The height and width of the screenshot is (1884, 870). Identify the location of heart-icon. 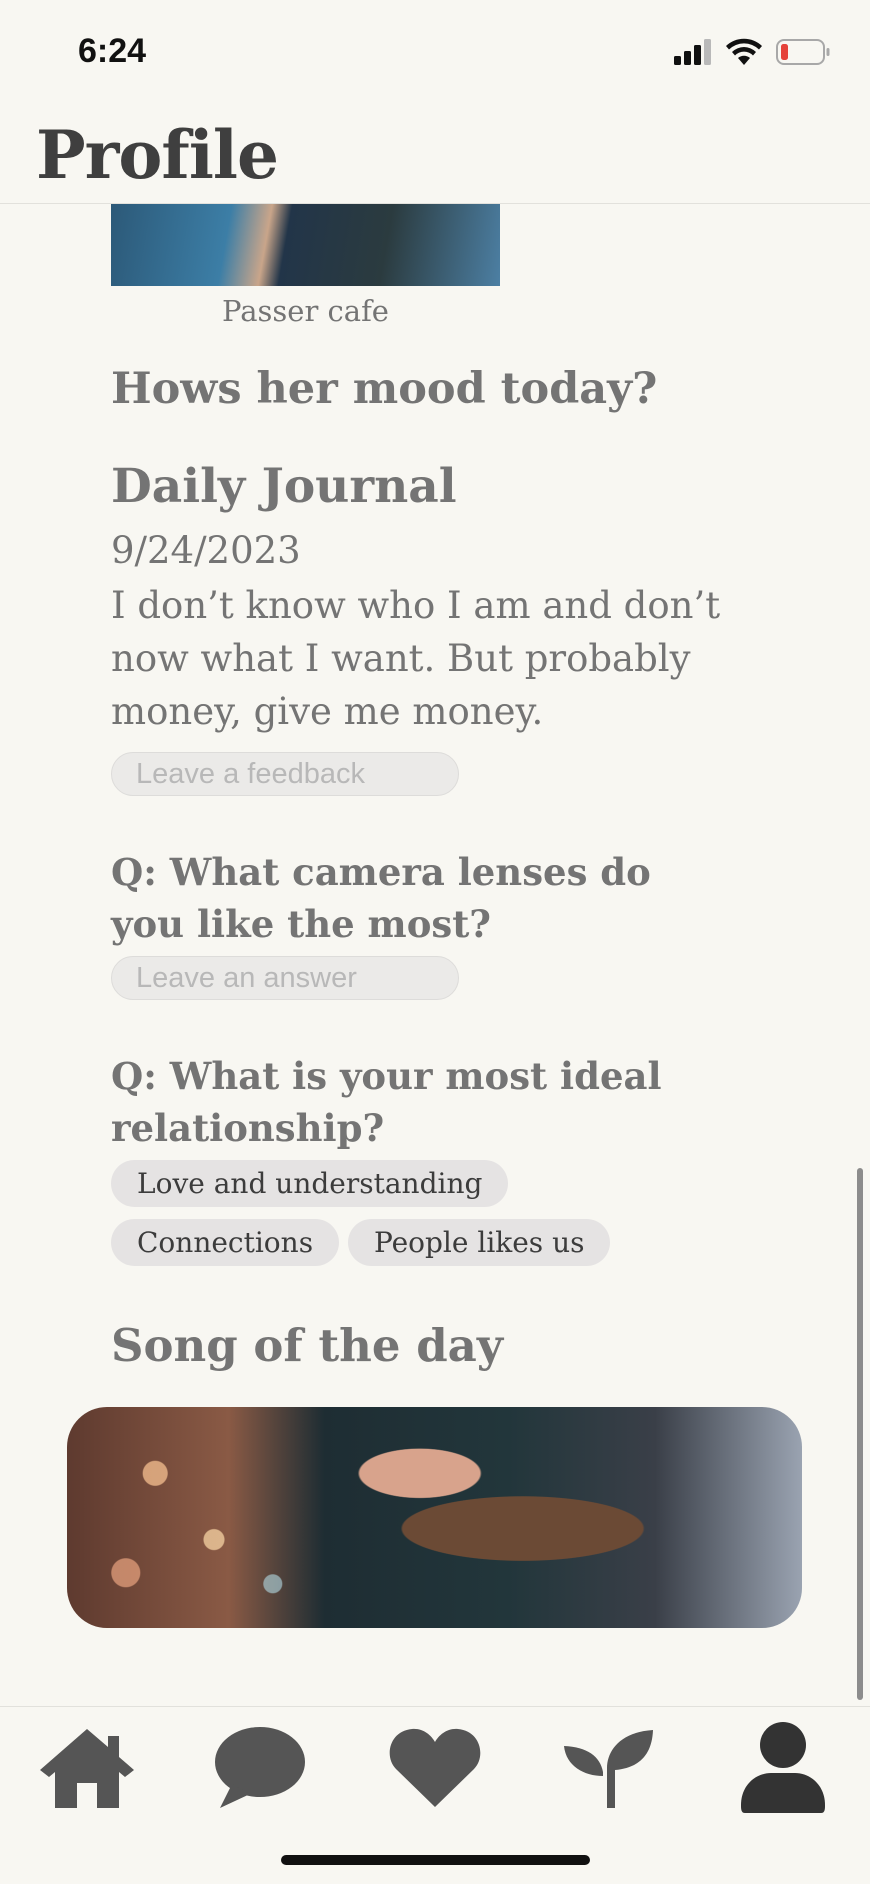
(435, 1767).